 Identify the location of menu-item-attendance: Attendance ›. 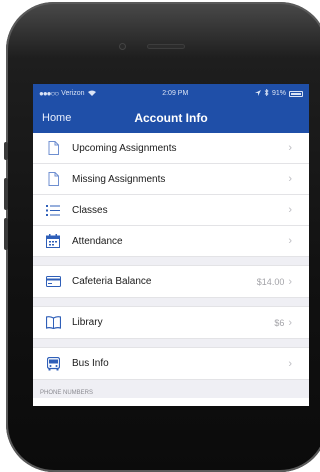
(171, 241).